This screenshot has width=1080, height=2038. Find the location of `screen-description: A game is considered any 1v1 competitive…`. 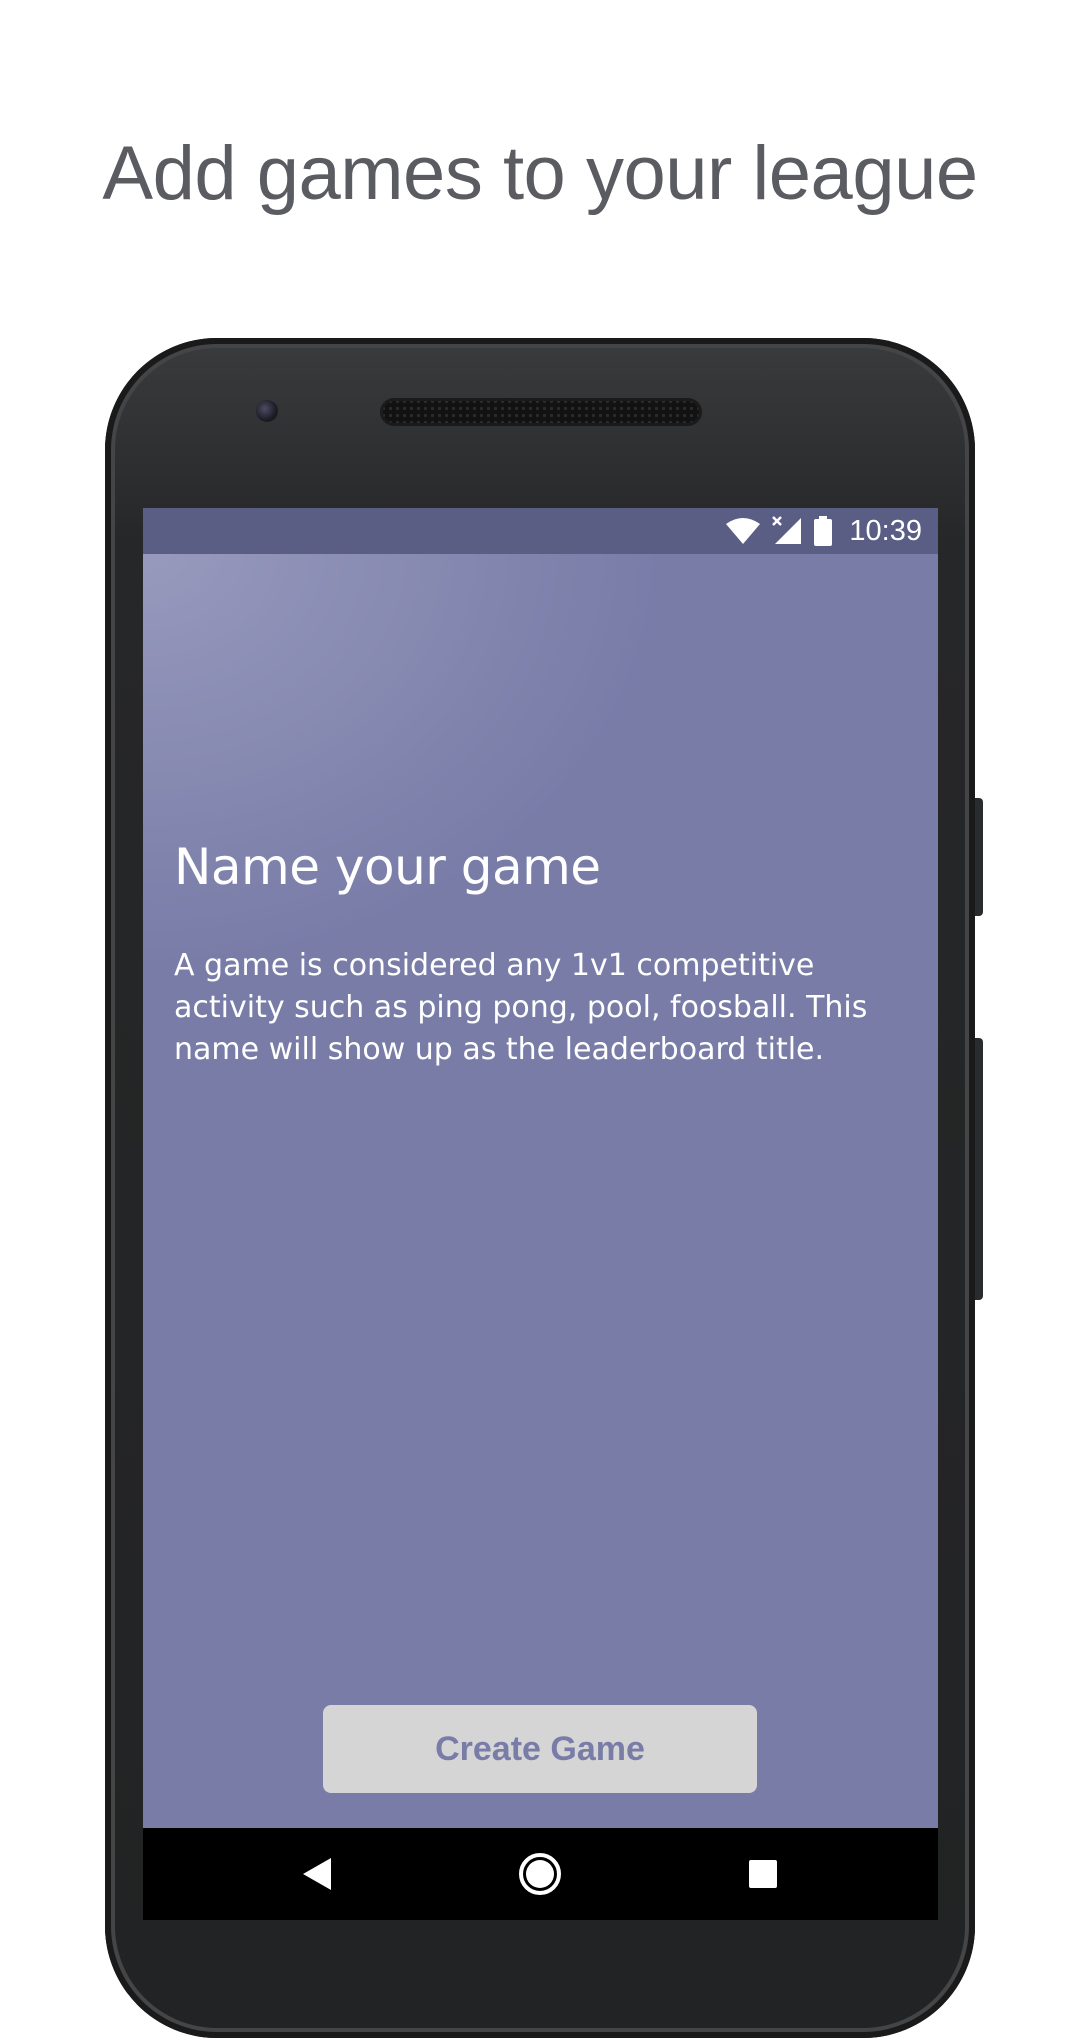

screen-description: A game is considered any 1v1 competitive… is located at coordinates (521, 1007).